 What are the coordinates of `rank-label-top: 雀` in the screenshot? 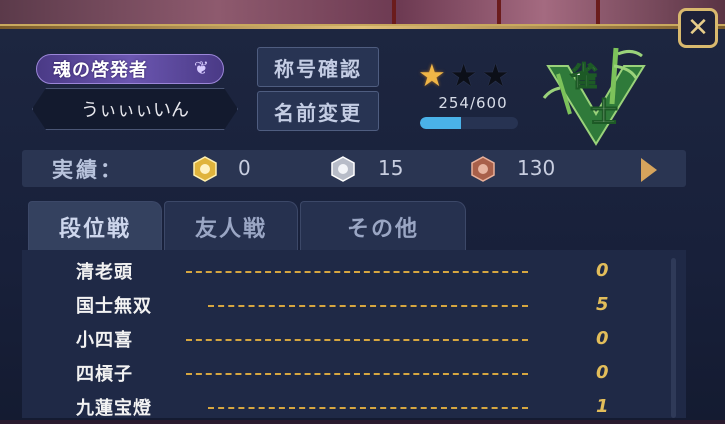 It's located at (584, 76).